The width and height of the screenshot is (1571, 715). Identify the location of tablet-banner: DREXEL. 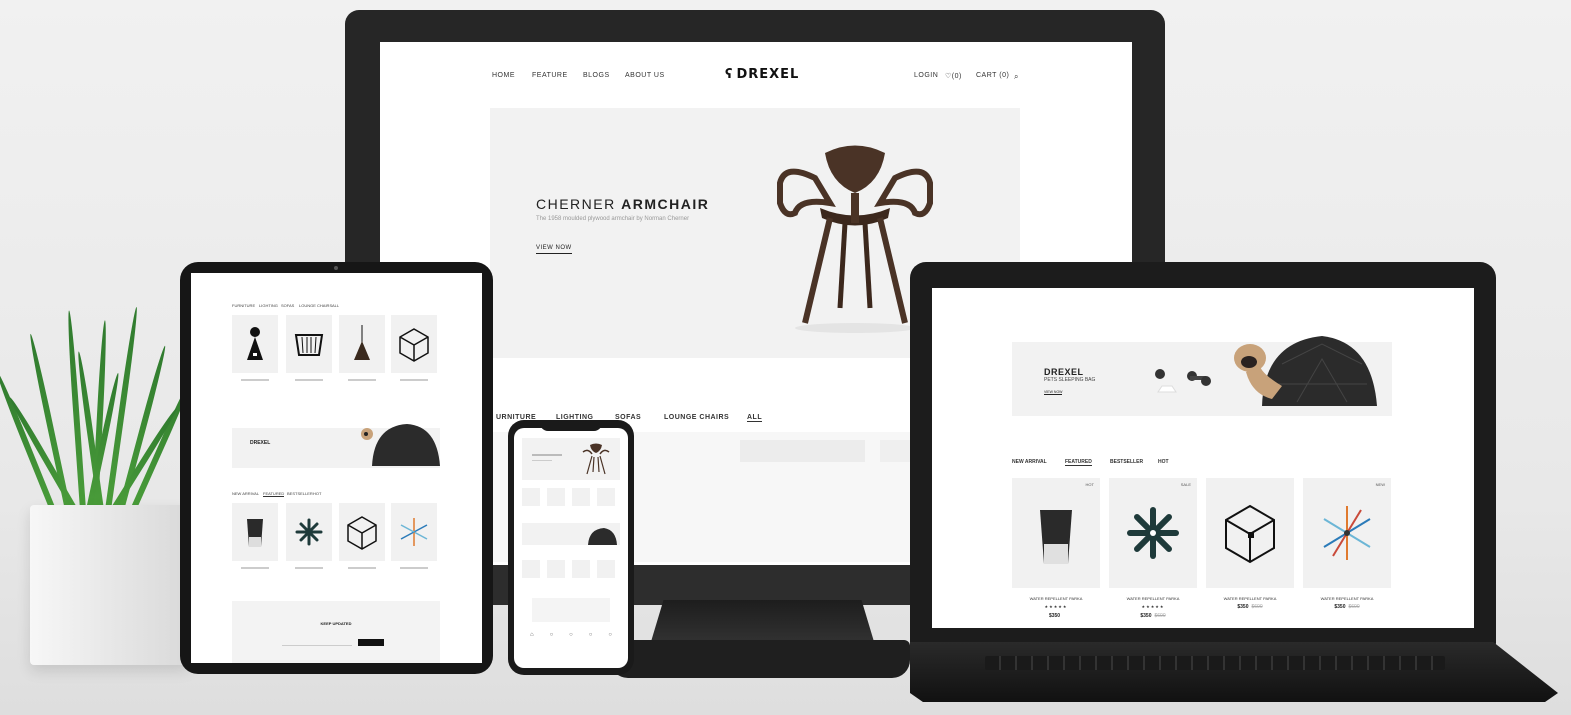
(336, 446).